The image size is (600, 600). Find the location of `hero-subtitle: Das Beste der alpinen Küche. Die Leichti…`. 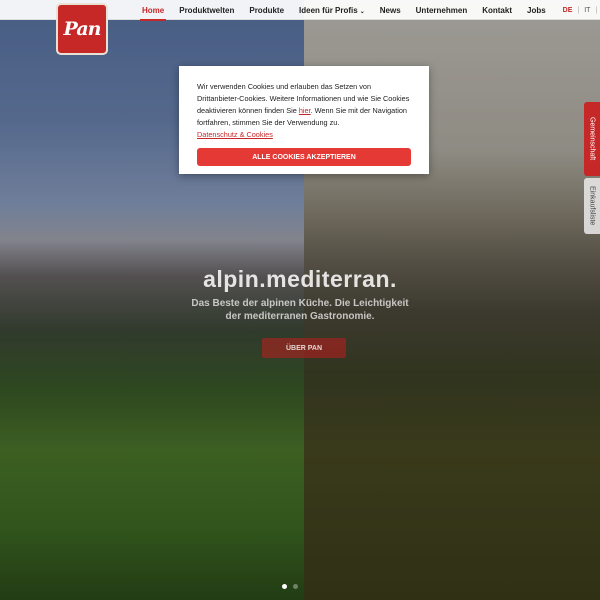

hero-subtitle: Das Beste der alpinen Küche. Die Leichti… is located at coordinates (300, 310).